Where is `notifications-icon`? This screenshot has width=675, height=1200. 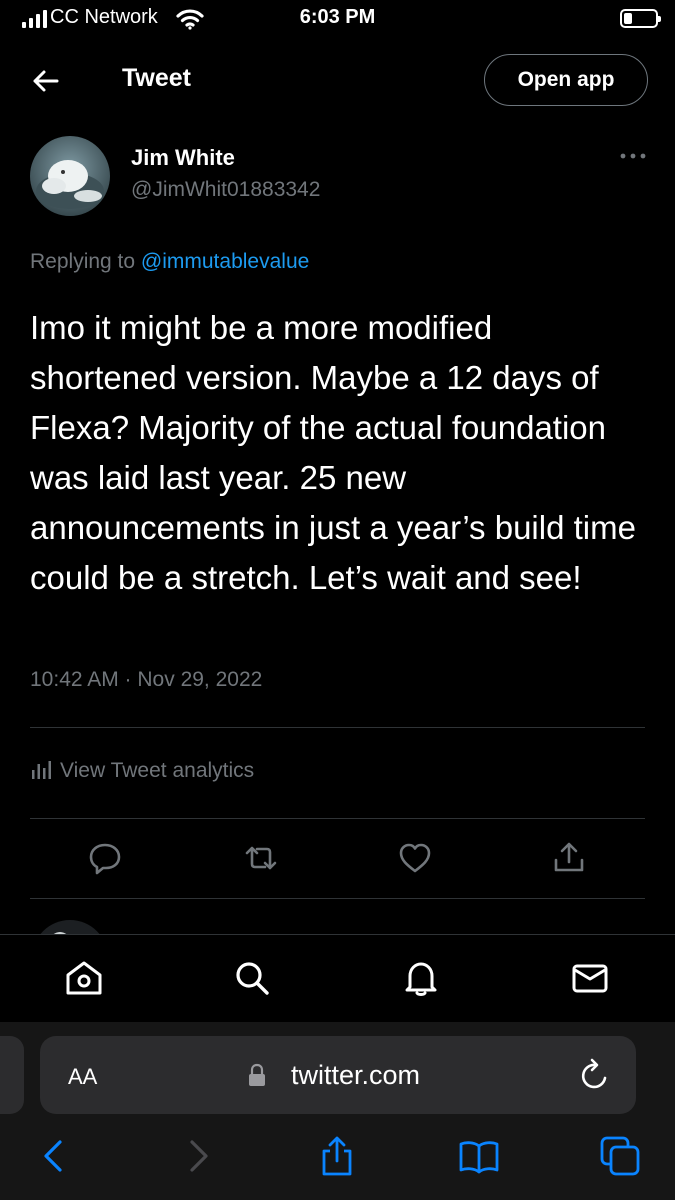 notifications-icon is located at coordinates (421, 978).